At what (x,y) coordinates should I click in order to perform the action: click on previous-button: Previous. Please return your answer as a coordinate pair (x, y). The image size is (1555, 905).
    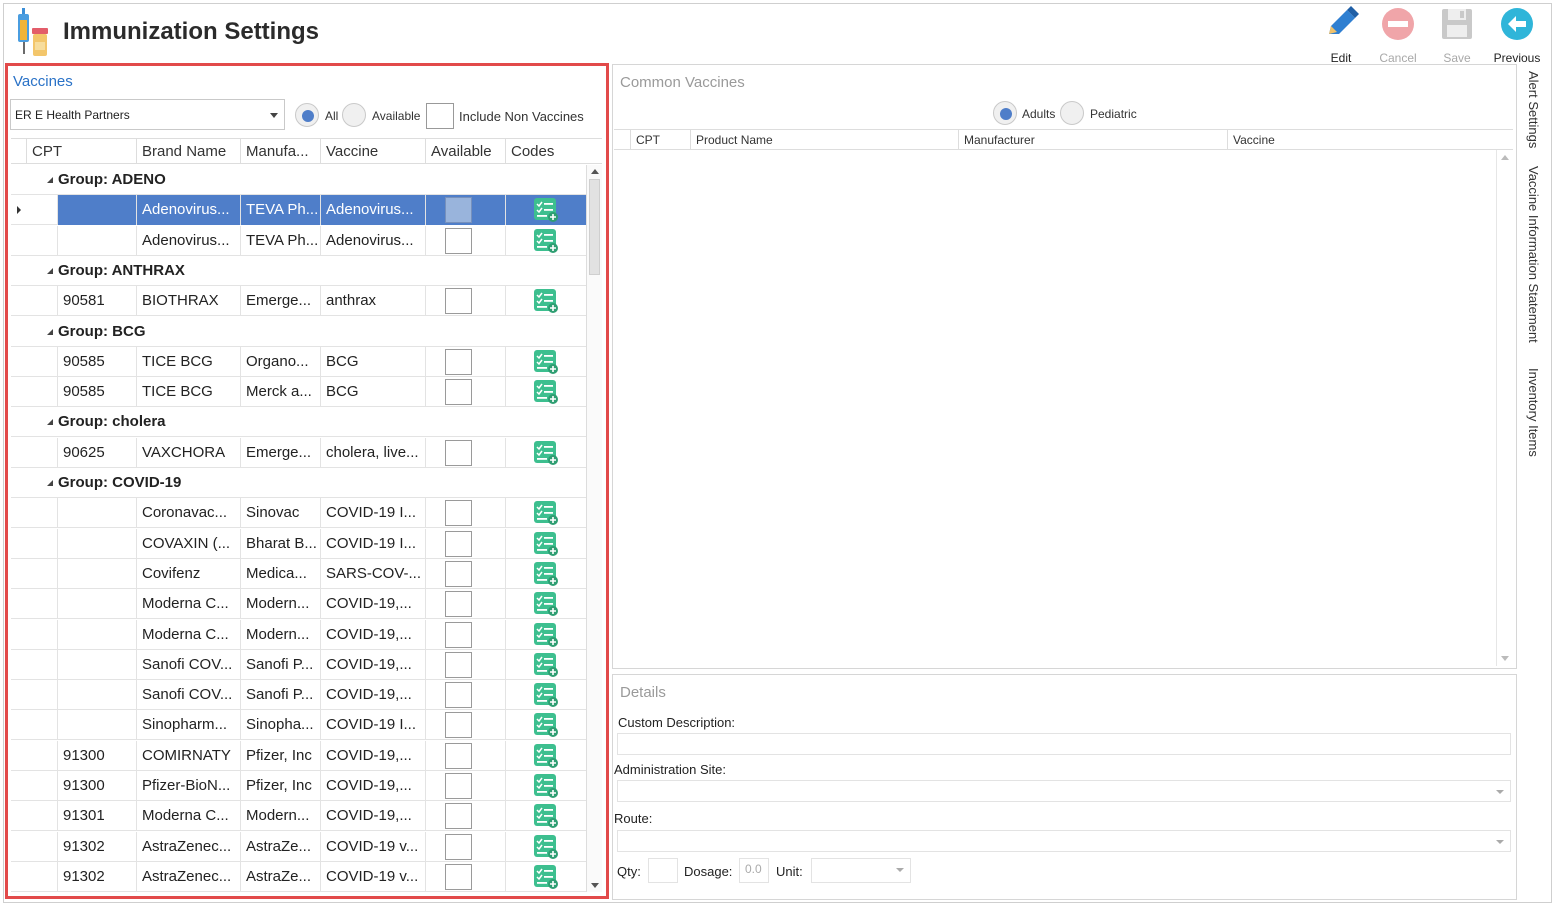
    Looking at the image, I should click on (1517, 34).